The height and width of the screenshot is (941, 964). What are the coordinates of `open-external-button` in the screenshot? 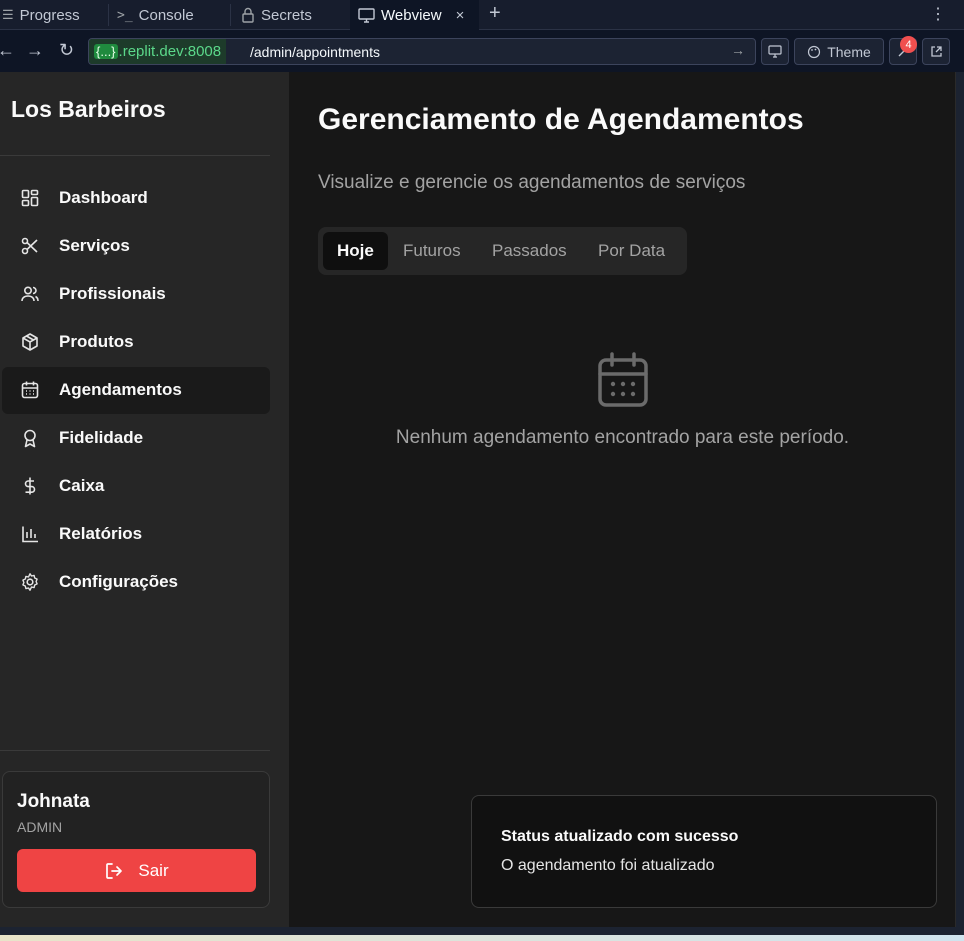 It's located at (936, 51).